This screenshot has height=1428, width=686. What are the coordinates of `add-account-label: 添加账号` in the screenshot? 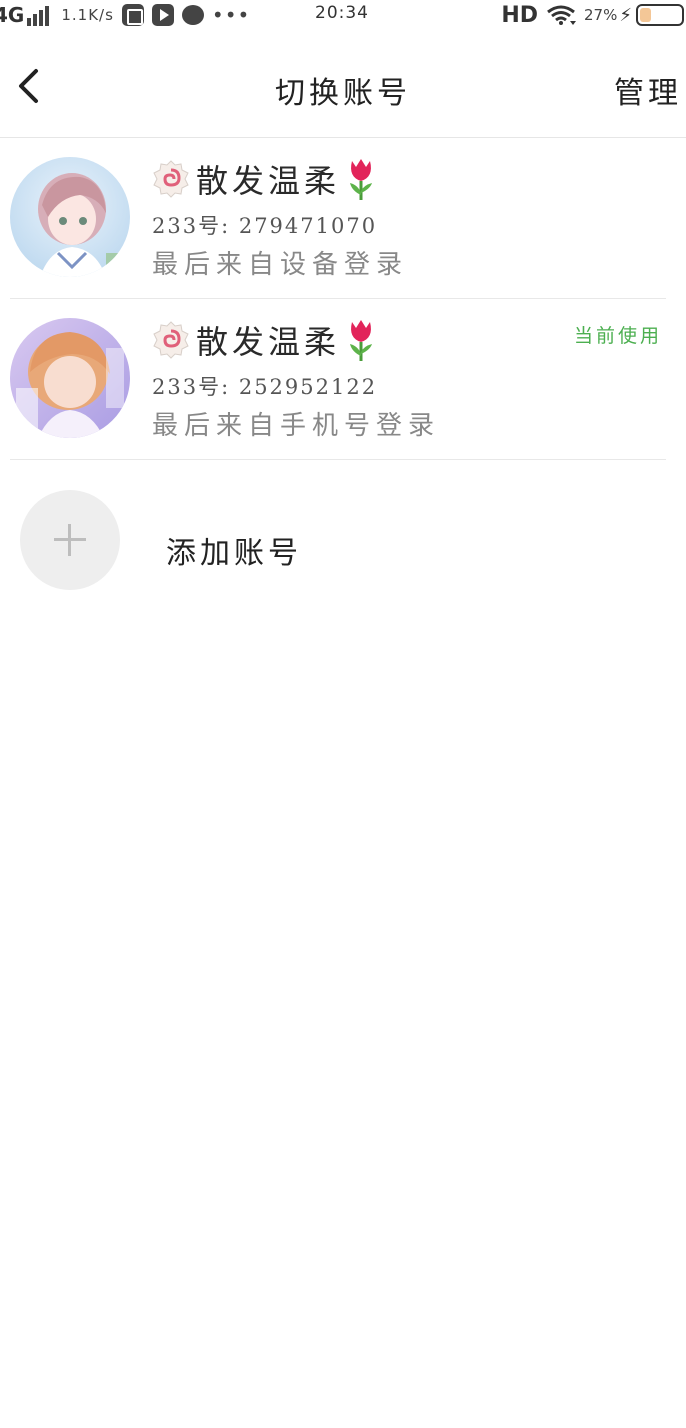 It's located at (234, 553).